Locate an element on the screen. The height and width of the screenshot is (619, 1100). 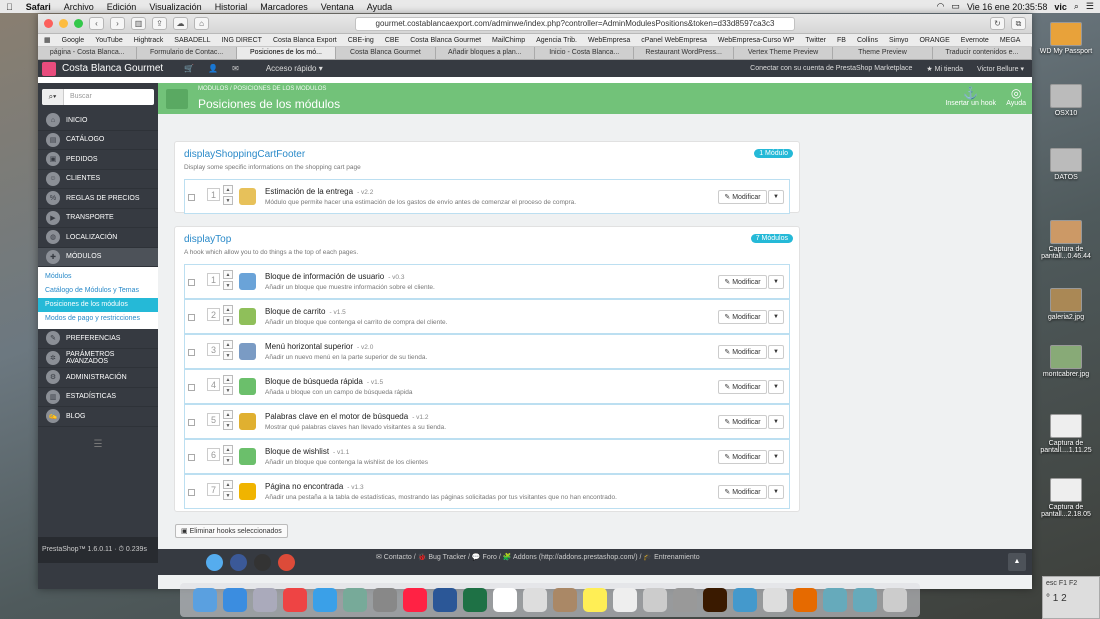
bookmark: Hightrack is located at coordinates (149, 40).